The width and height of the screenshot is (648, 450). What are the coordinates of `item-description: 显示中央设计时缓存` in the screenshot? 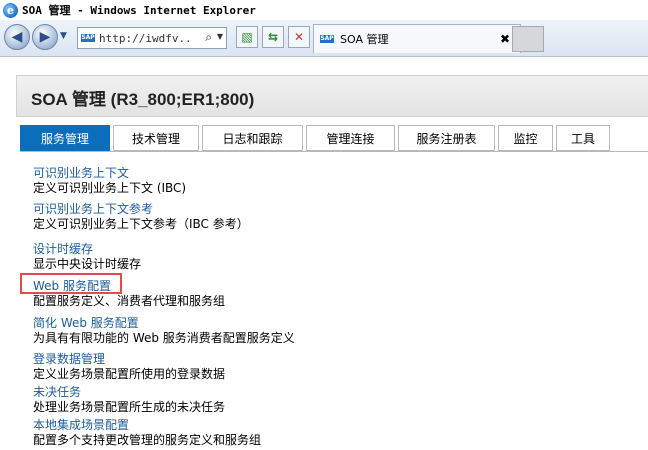 It's located at (87, 264).